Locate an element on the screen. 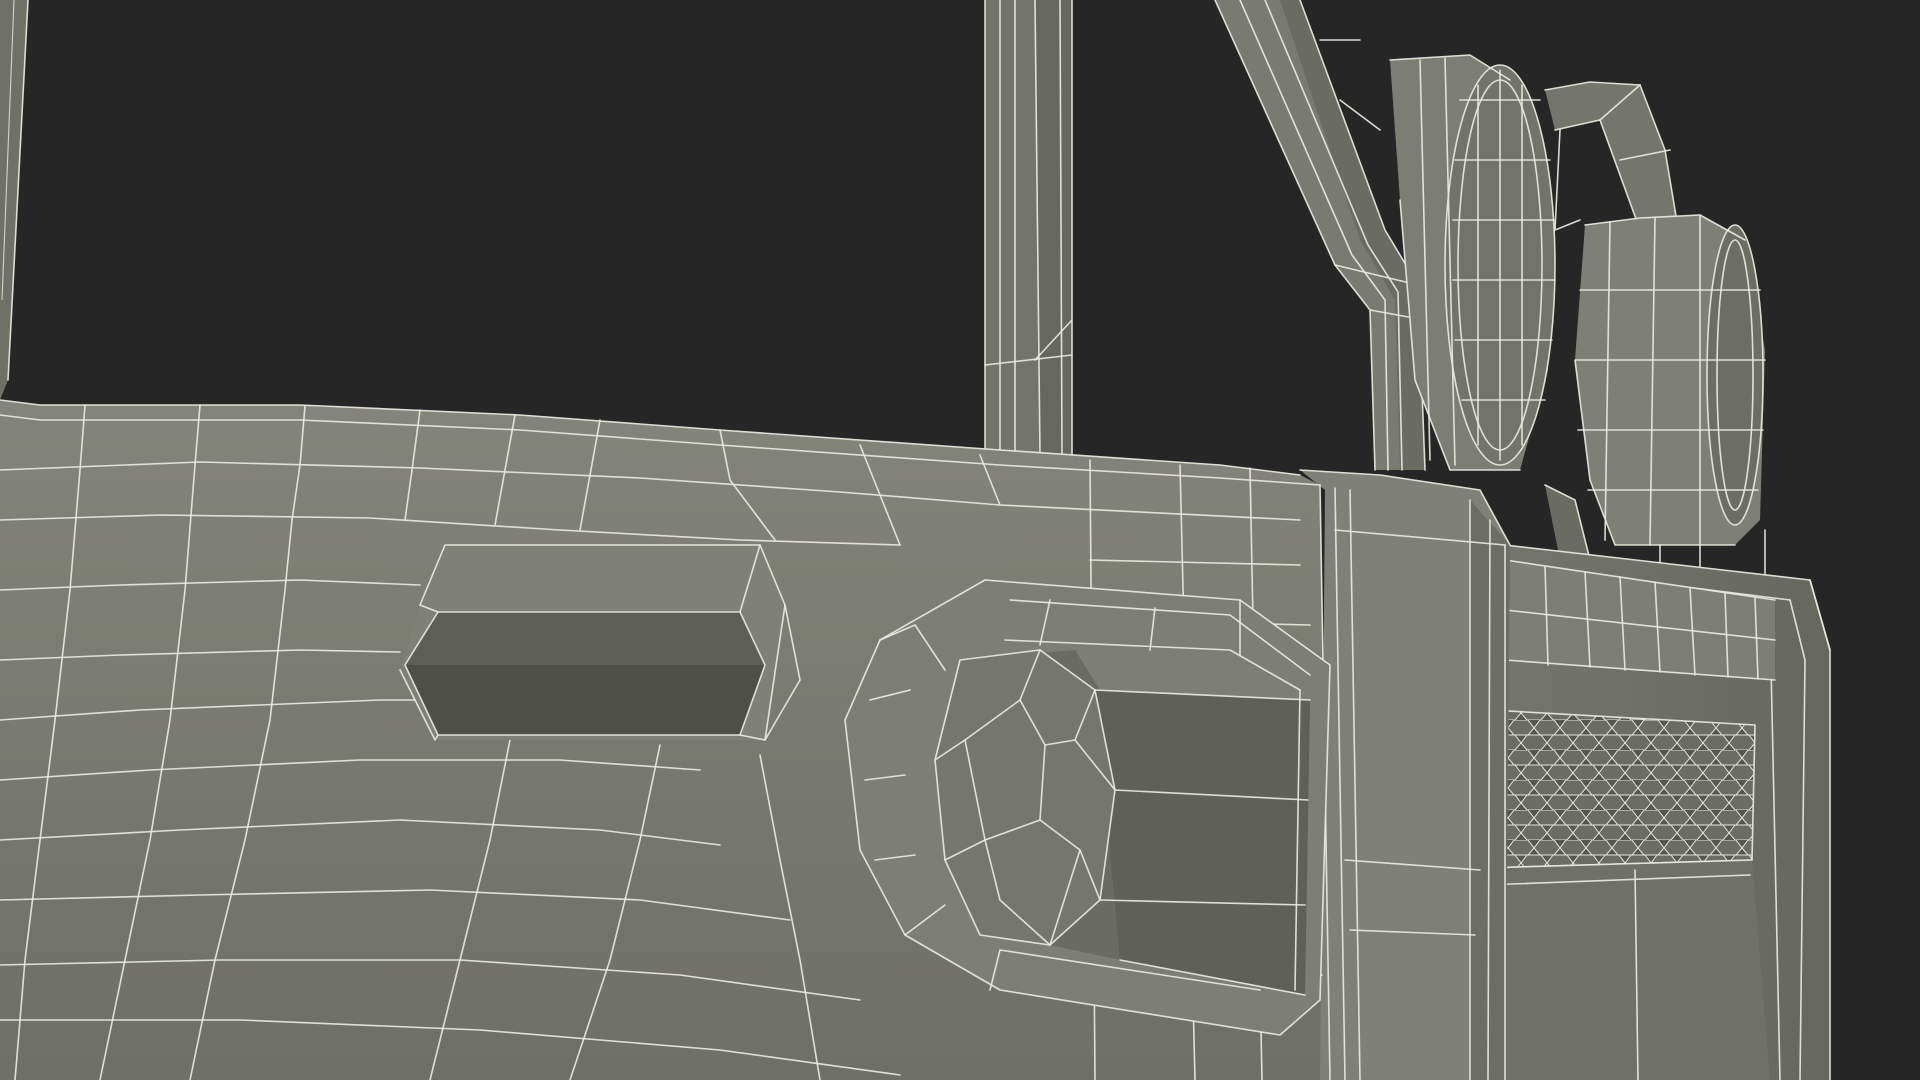 The height and width of the screenshot is (1080, 1920). bumper-slot is located at coordinates (600, 642).